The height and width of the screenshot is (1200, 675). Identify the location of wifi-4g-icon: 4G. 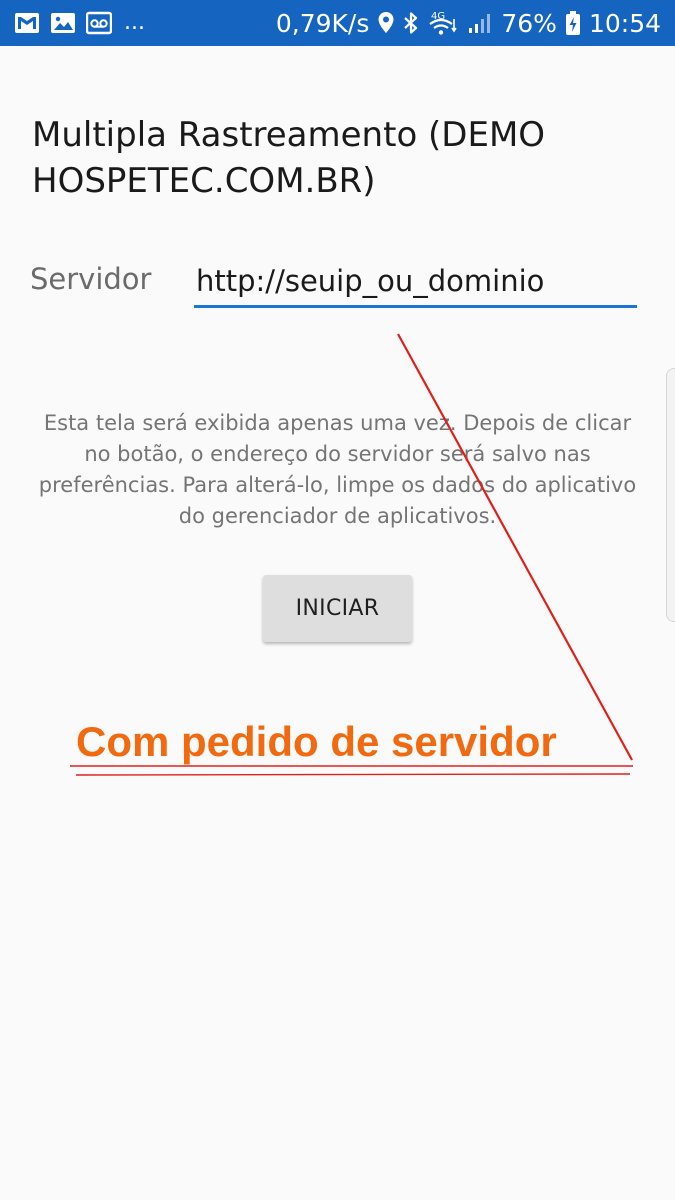
(443, 23).